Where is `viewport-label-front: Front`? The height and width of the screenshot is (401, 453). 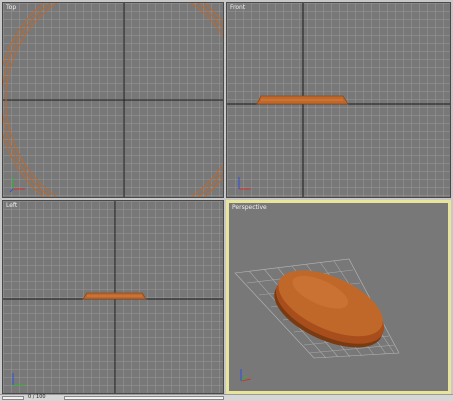
viewport-label-front: Front is located at coordinates (237, 8).